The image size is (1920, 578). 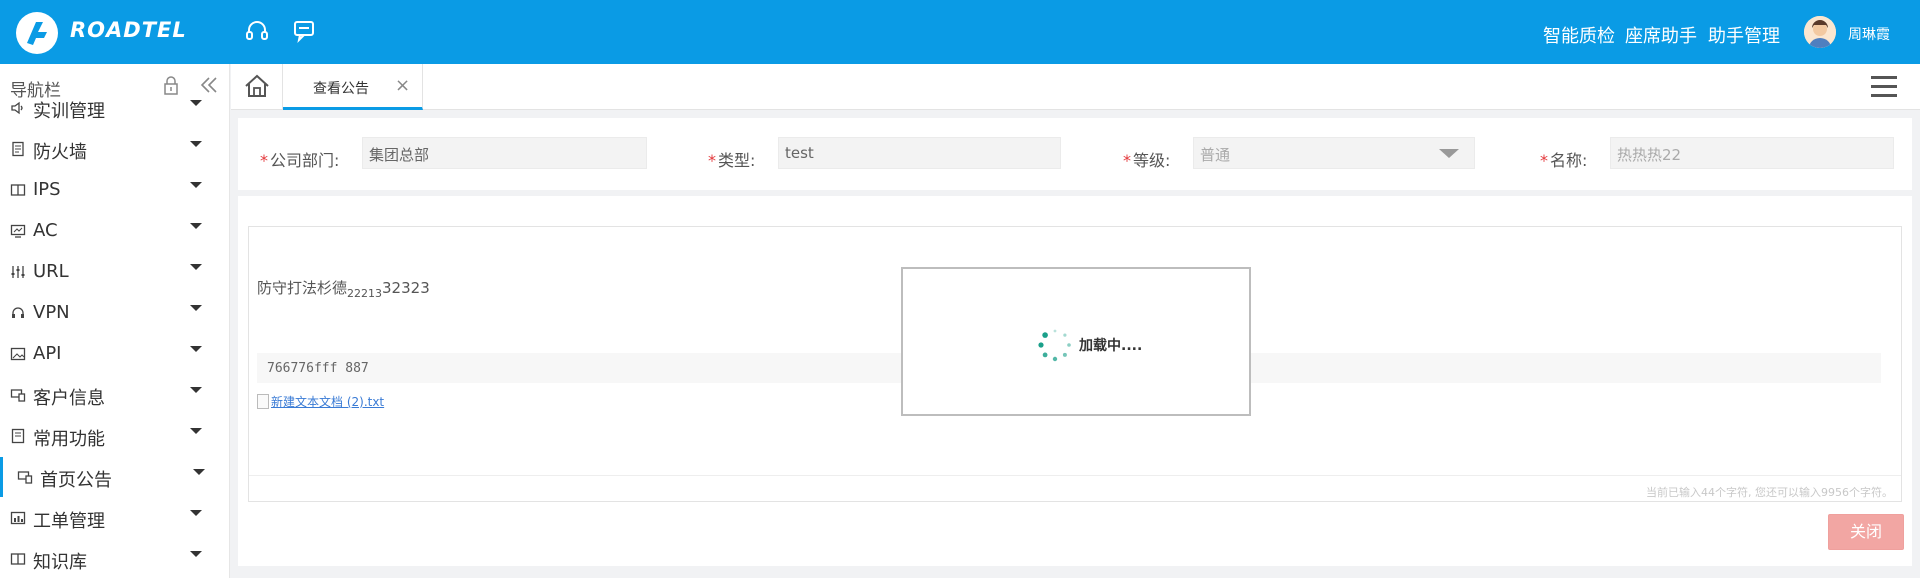 What do you see at coordinates (18, 518) in the screenshot?
I see `chart-icon` at bounding box center [18, 518].